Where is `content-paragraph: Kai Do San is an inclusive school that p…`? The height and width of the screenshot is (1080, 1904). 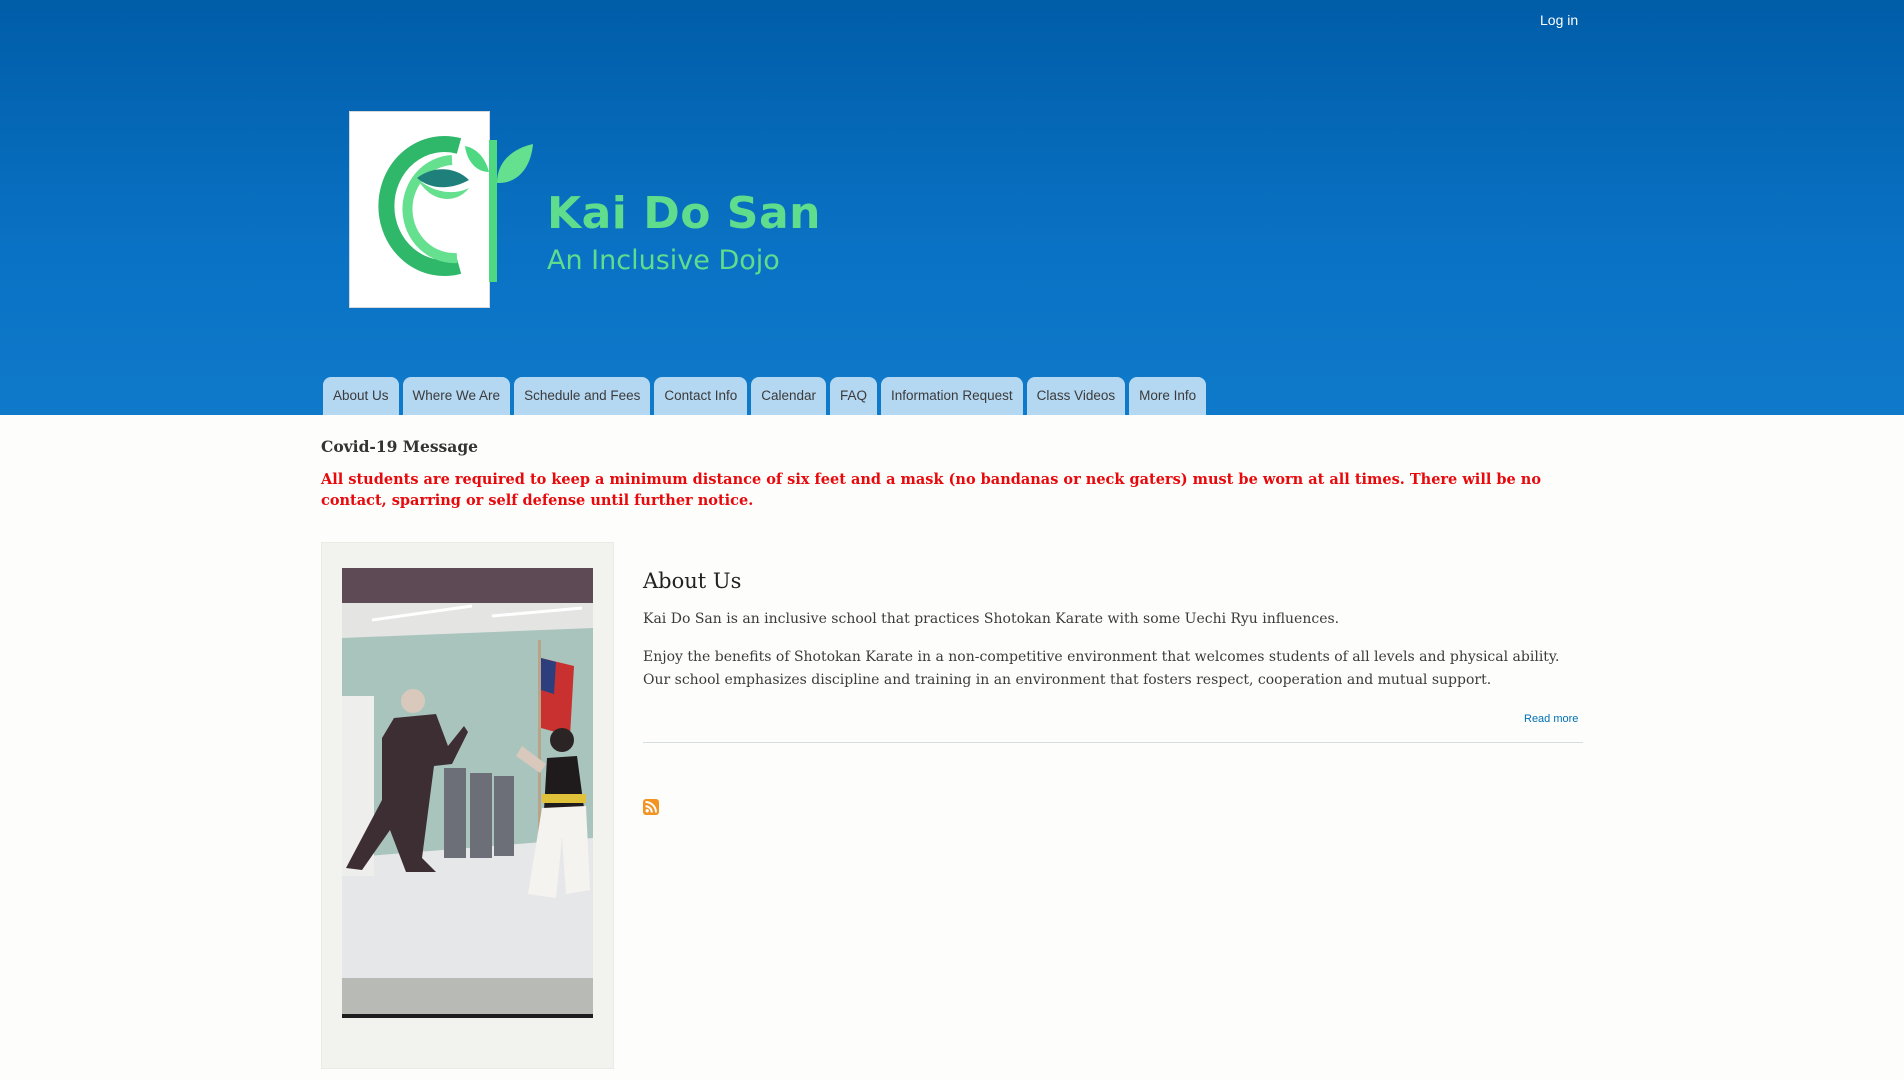
content-paragraph: Kai Do San is an inclusive school that p… is located at coordinates (991, 619).